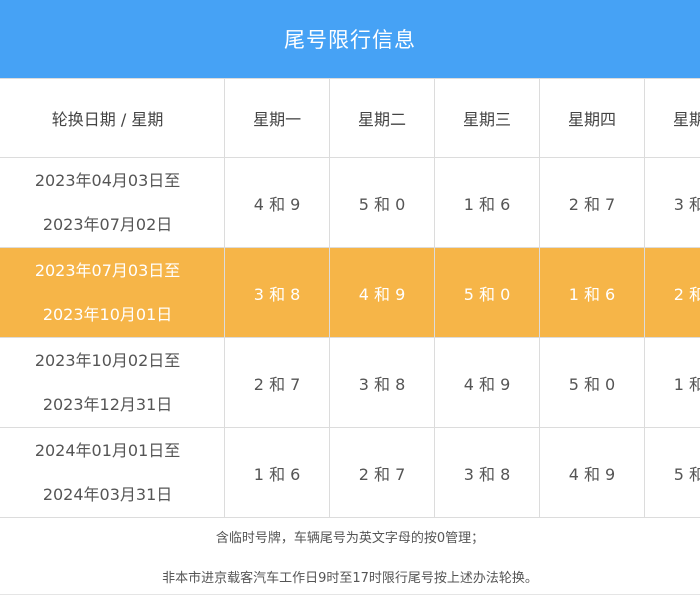  I want to click on divider, so click(350, 594).